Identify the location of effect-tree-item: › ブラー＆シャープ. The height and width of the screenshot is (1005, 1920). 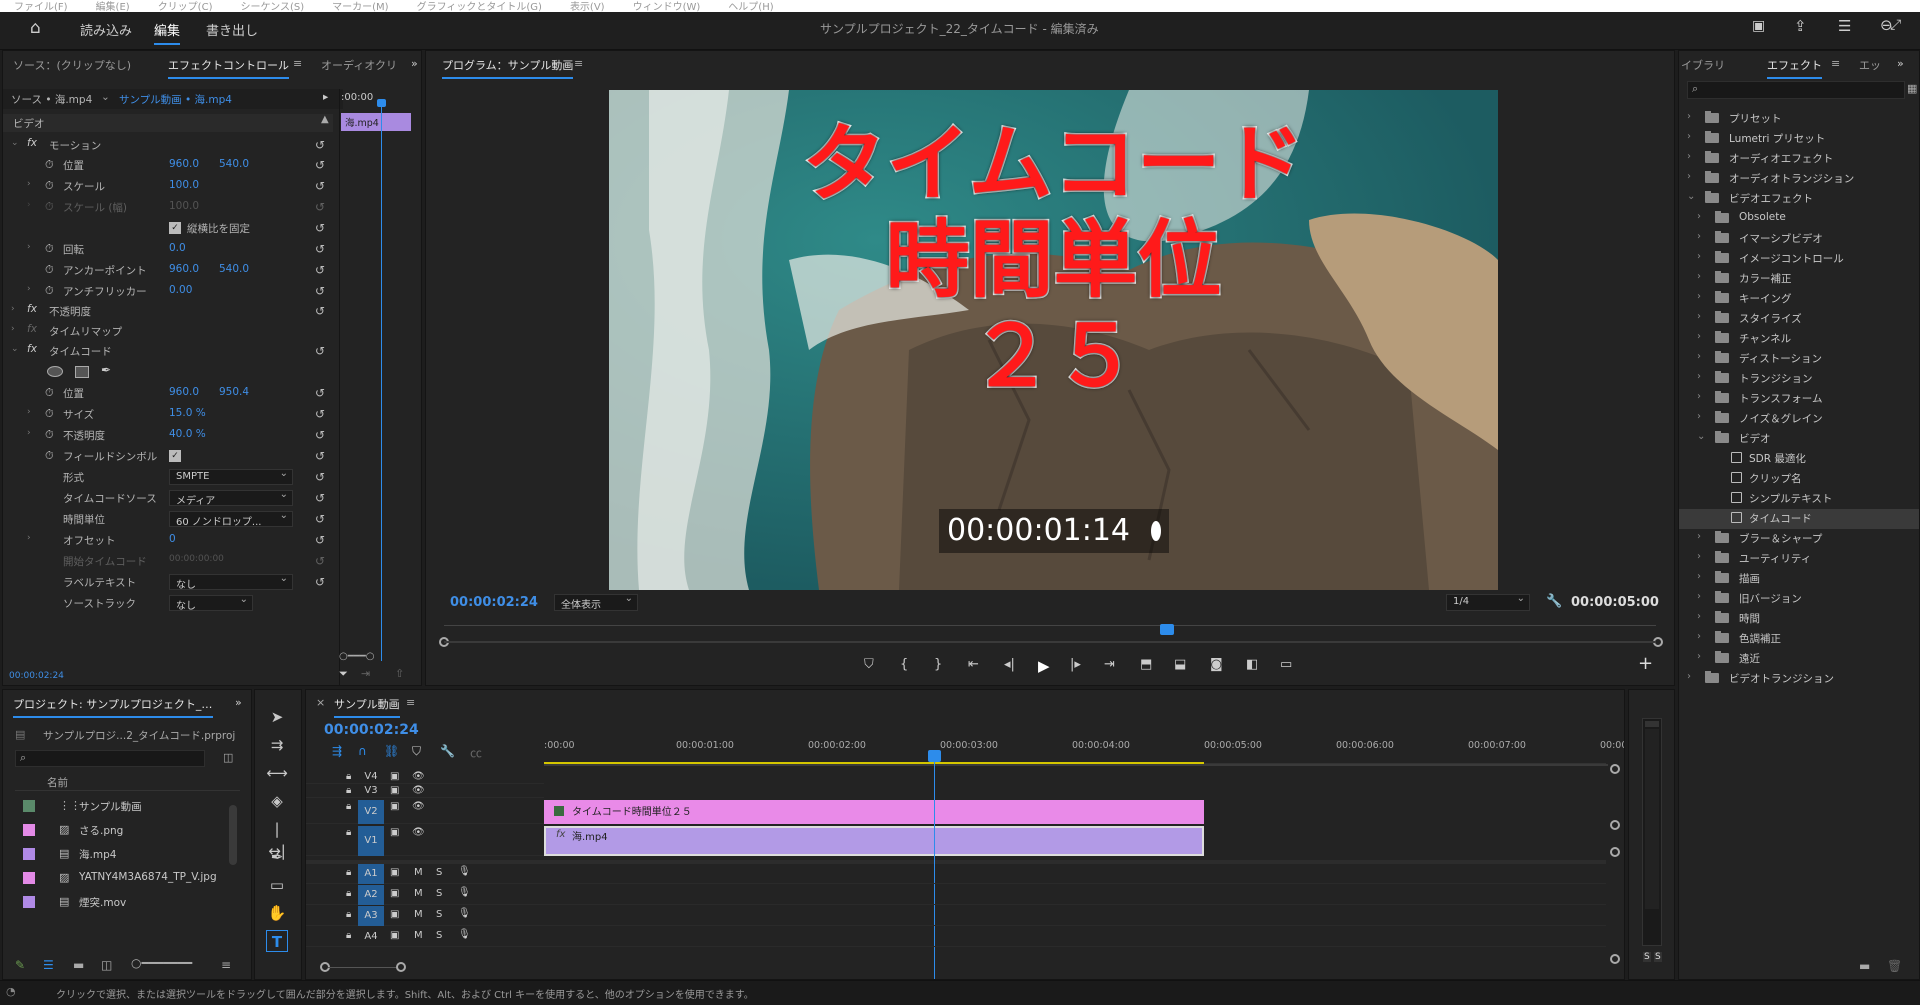
(1799, 539).